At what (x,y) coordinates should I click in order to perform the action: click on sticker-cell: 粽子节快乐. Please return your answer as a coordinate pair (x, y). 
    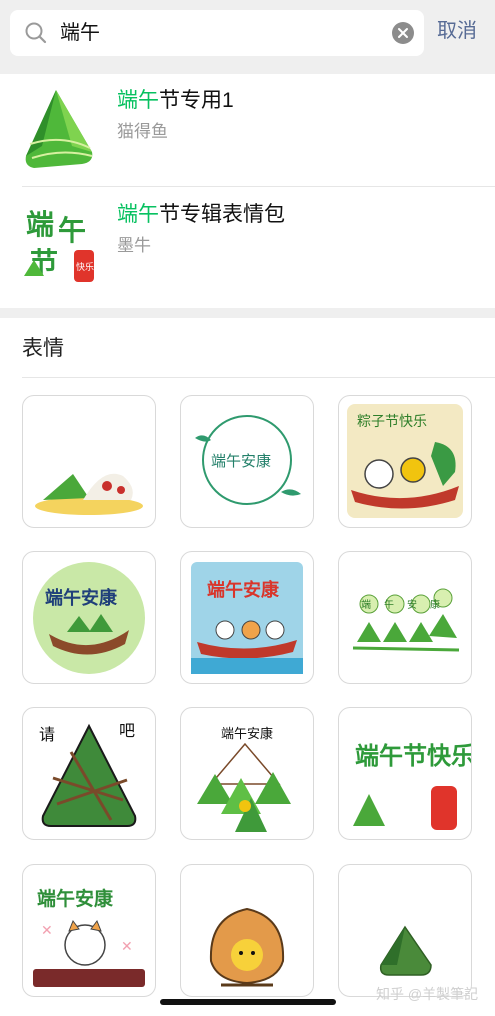
    Looking at the image, I should click on (405, 461).